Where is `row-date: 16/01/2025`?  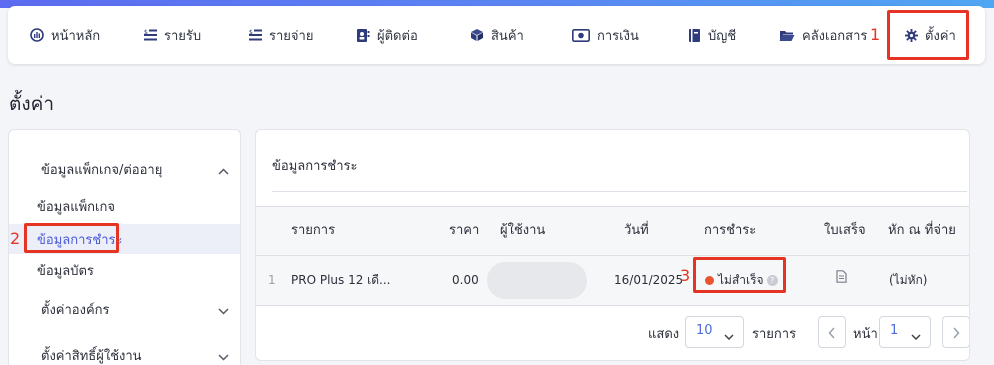
row-date: 16/01/2025 is located at coordinates (649, 280).